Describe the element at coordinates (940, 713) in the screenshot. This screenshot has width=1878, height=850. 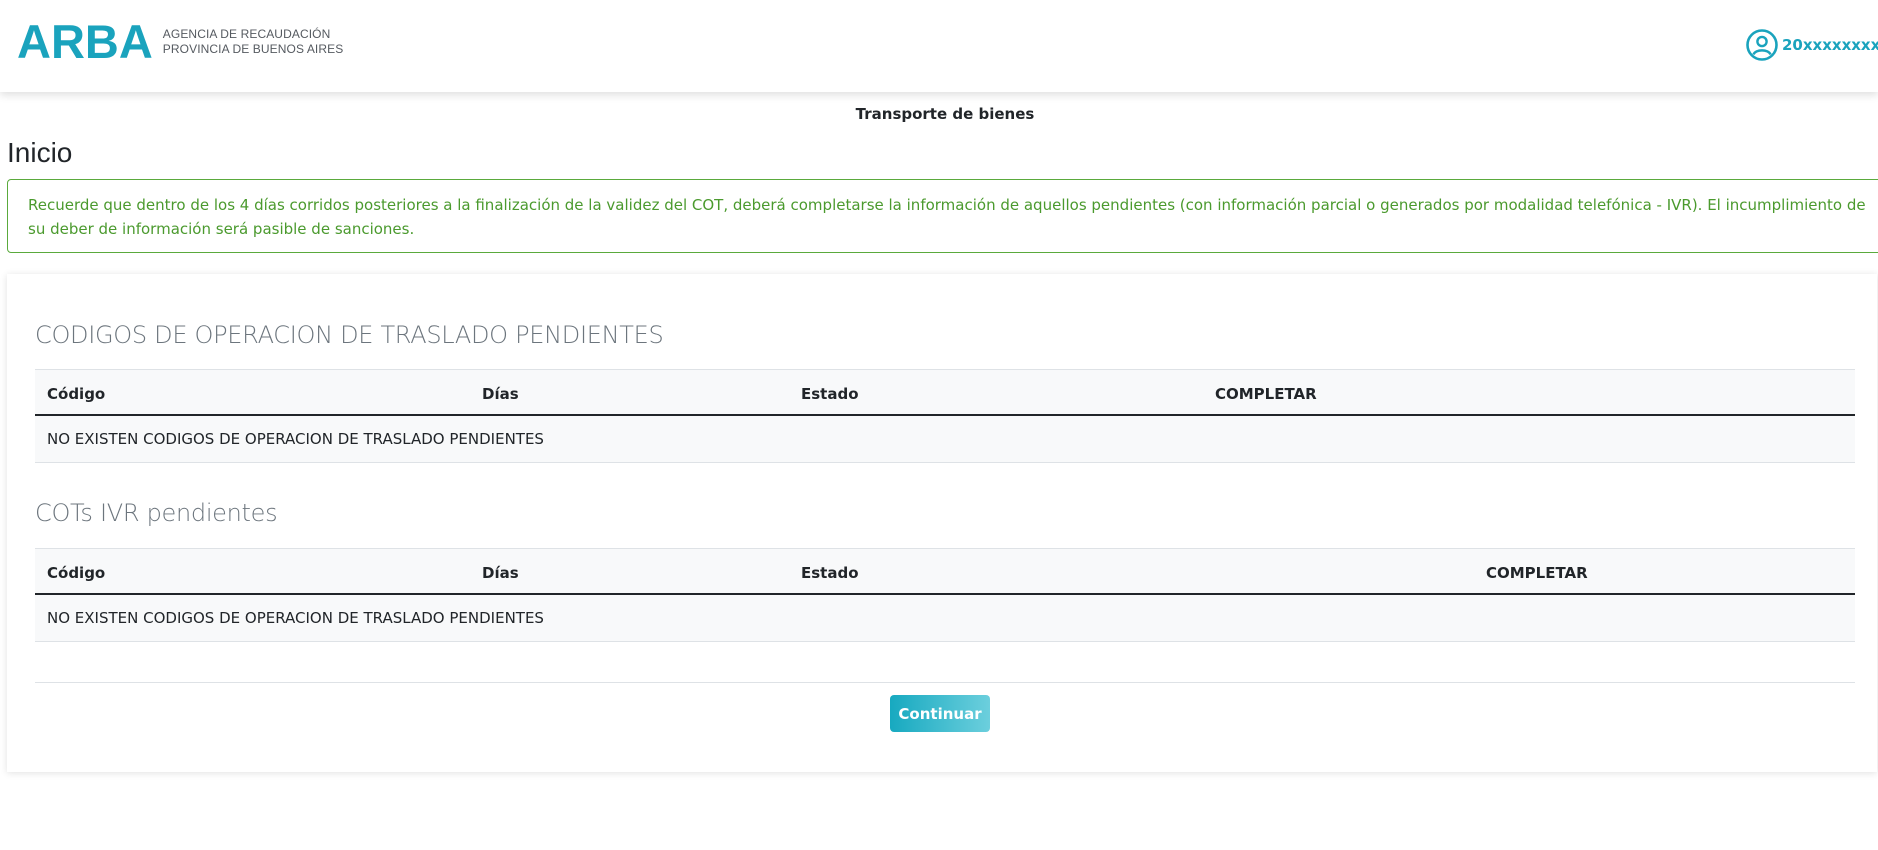
I see `continue-button: Continuar` at that location.